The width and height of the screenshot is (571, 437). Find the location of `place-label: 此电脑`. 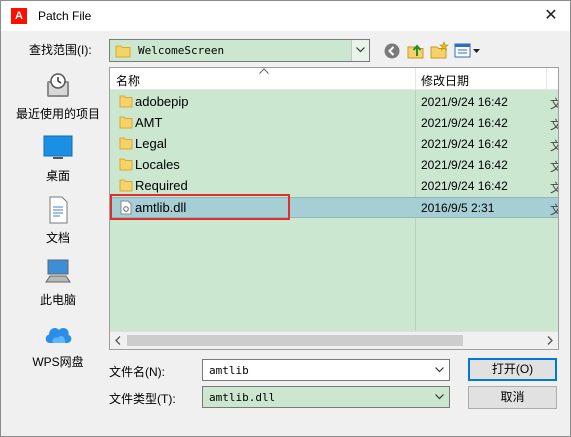

place-label: 此电脑 is located at coordinates (57, 300).